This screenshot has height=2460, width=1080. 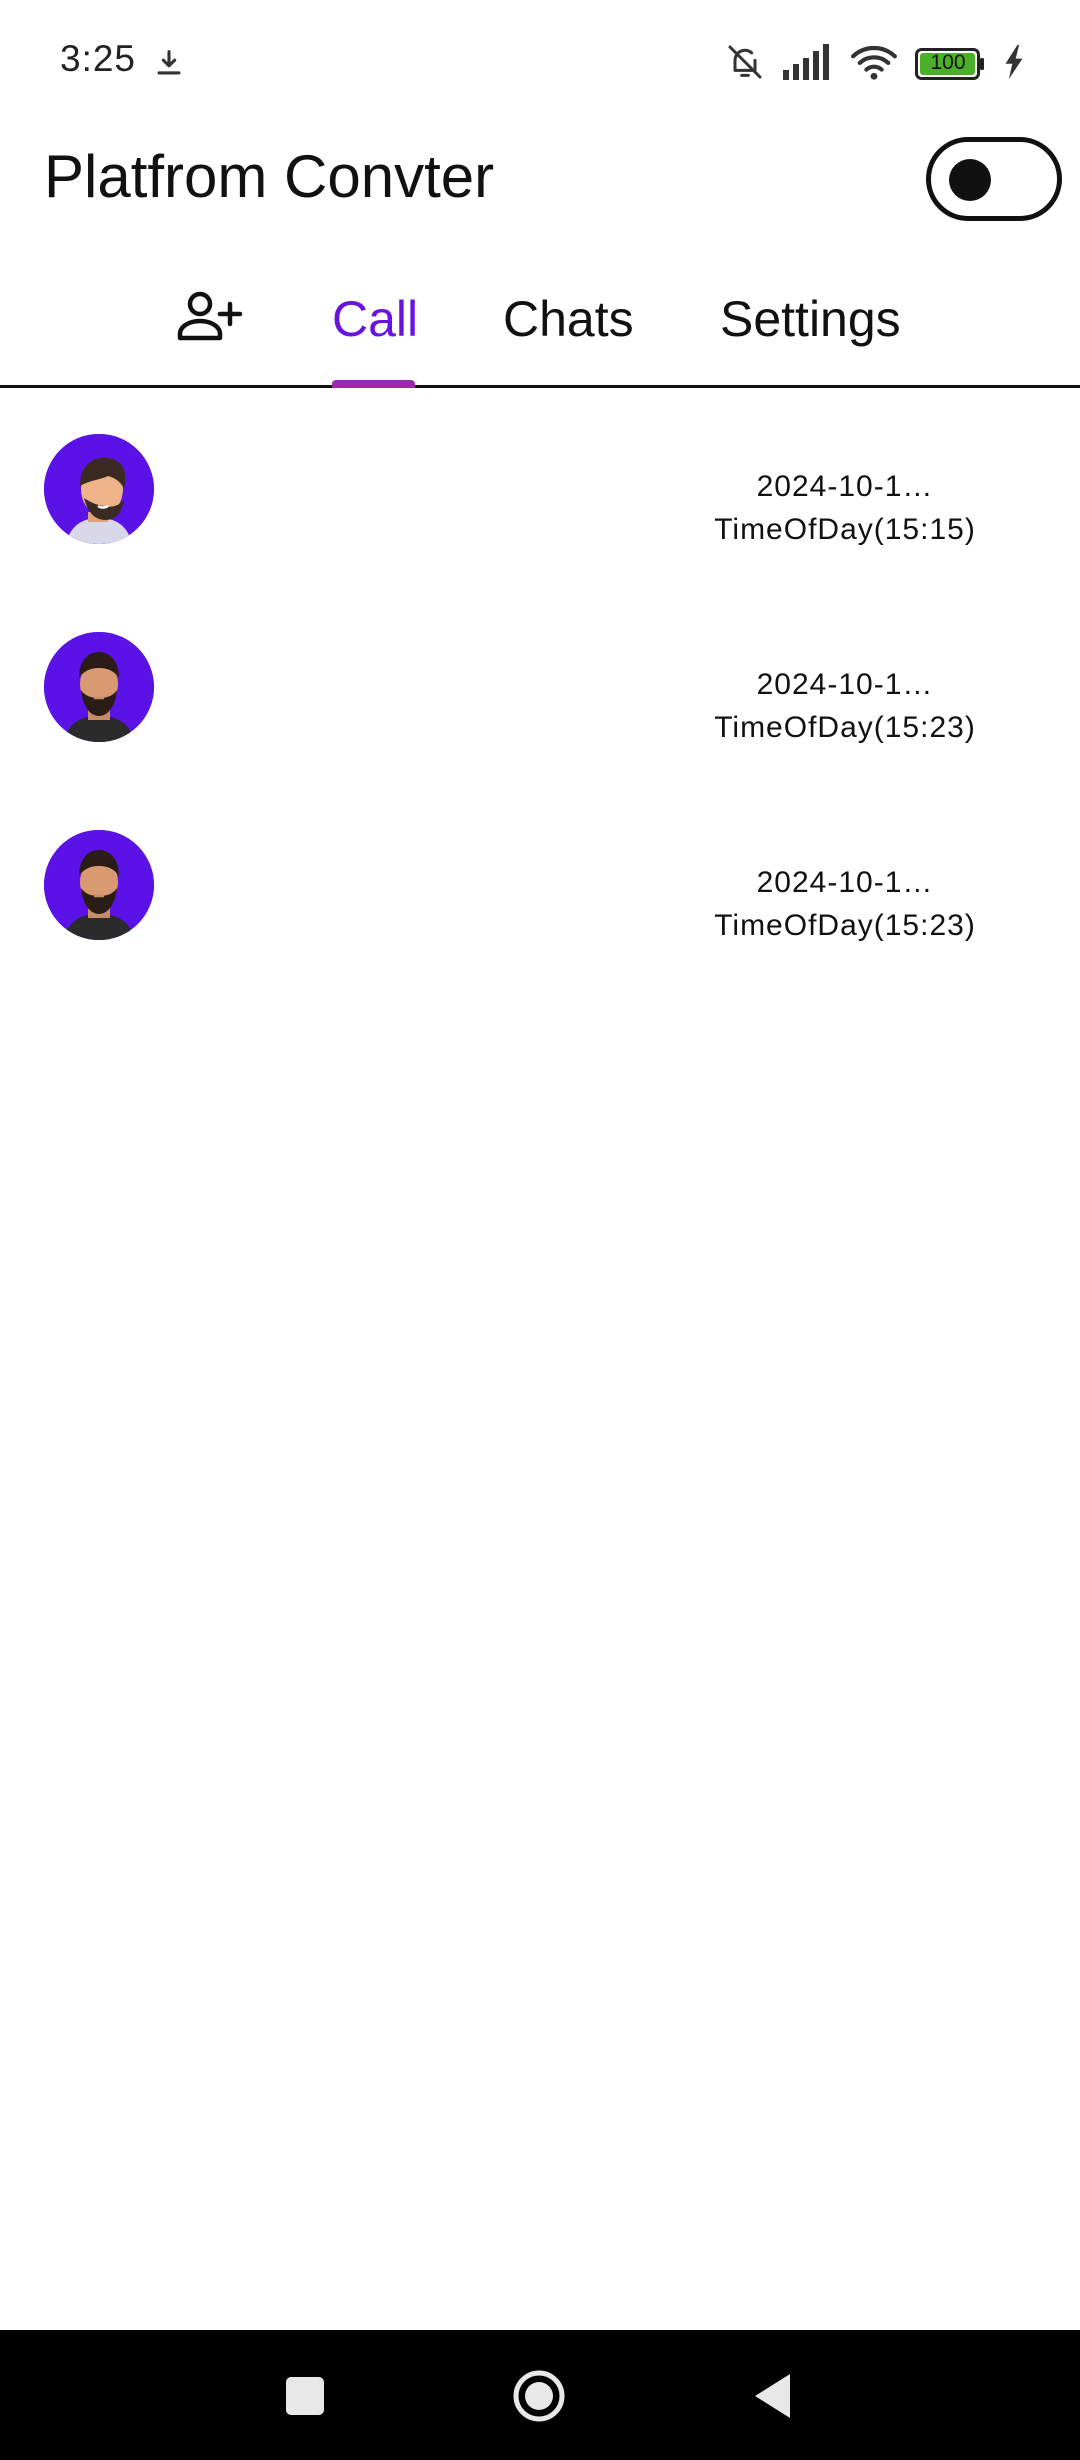 I want to click on call-list-item: 2024-10-1… TimeOfDay(15:15), so click(x=540, y=509).